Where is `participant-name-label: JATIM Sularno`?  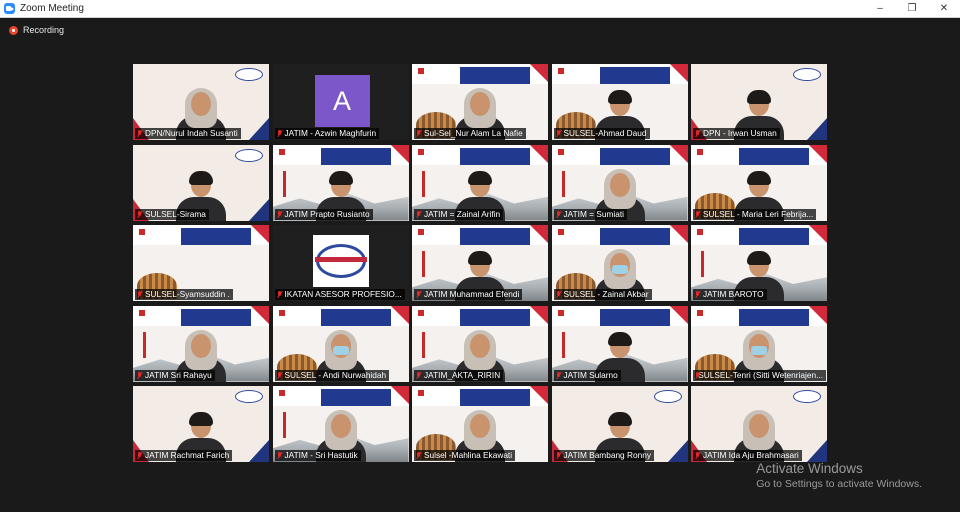
participant-name-label: JATIM Sularno is located at coordinates (587, 375).